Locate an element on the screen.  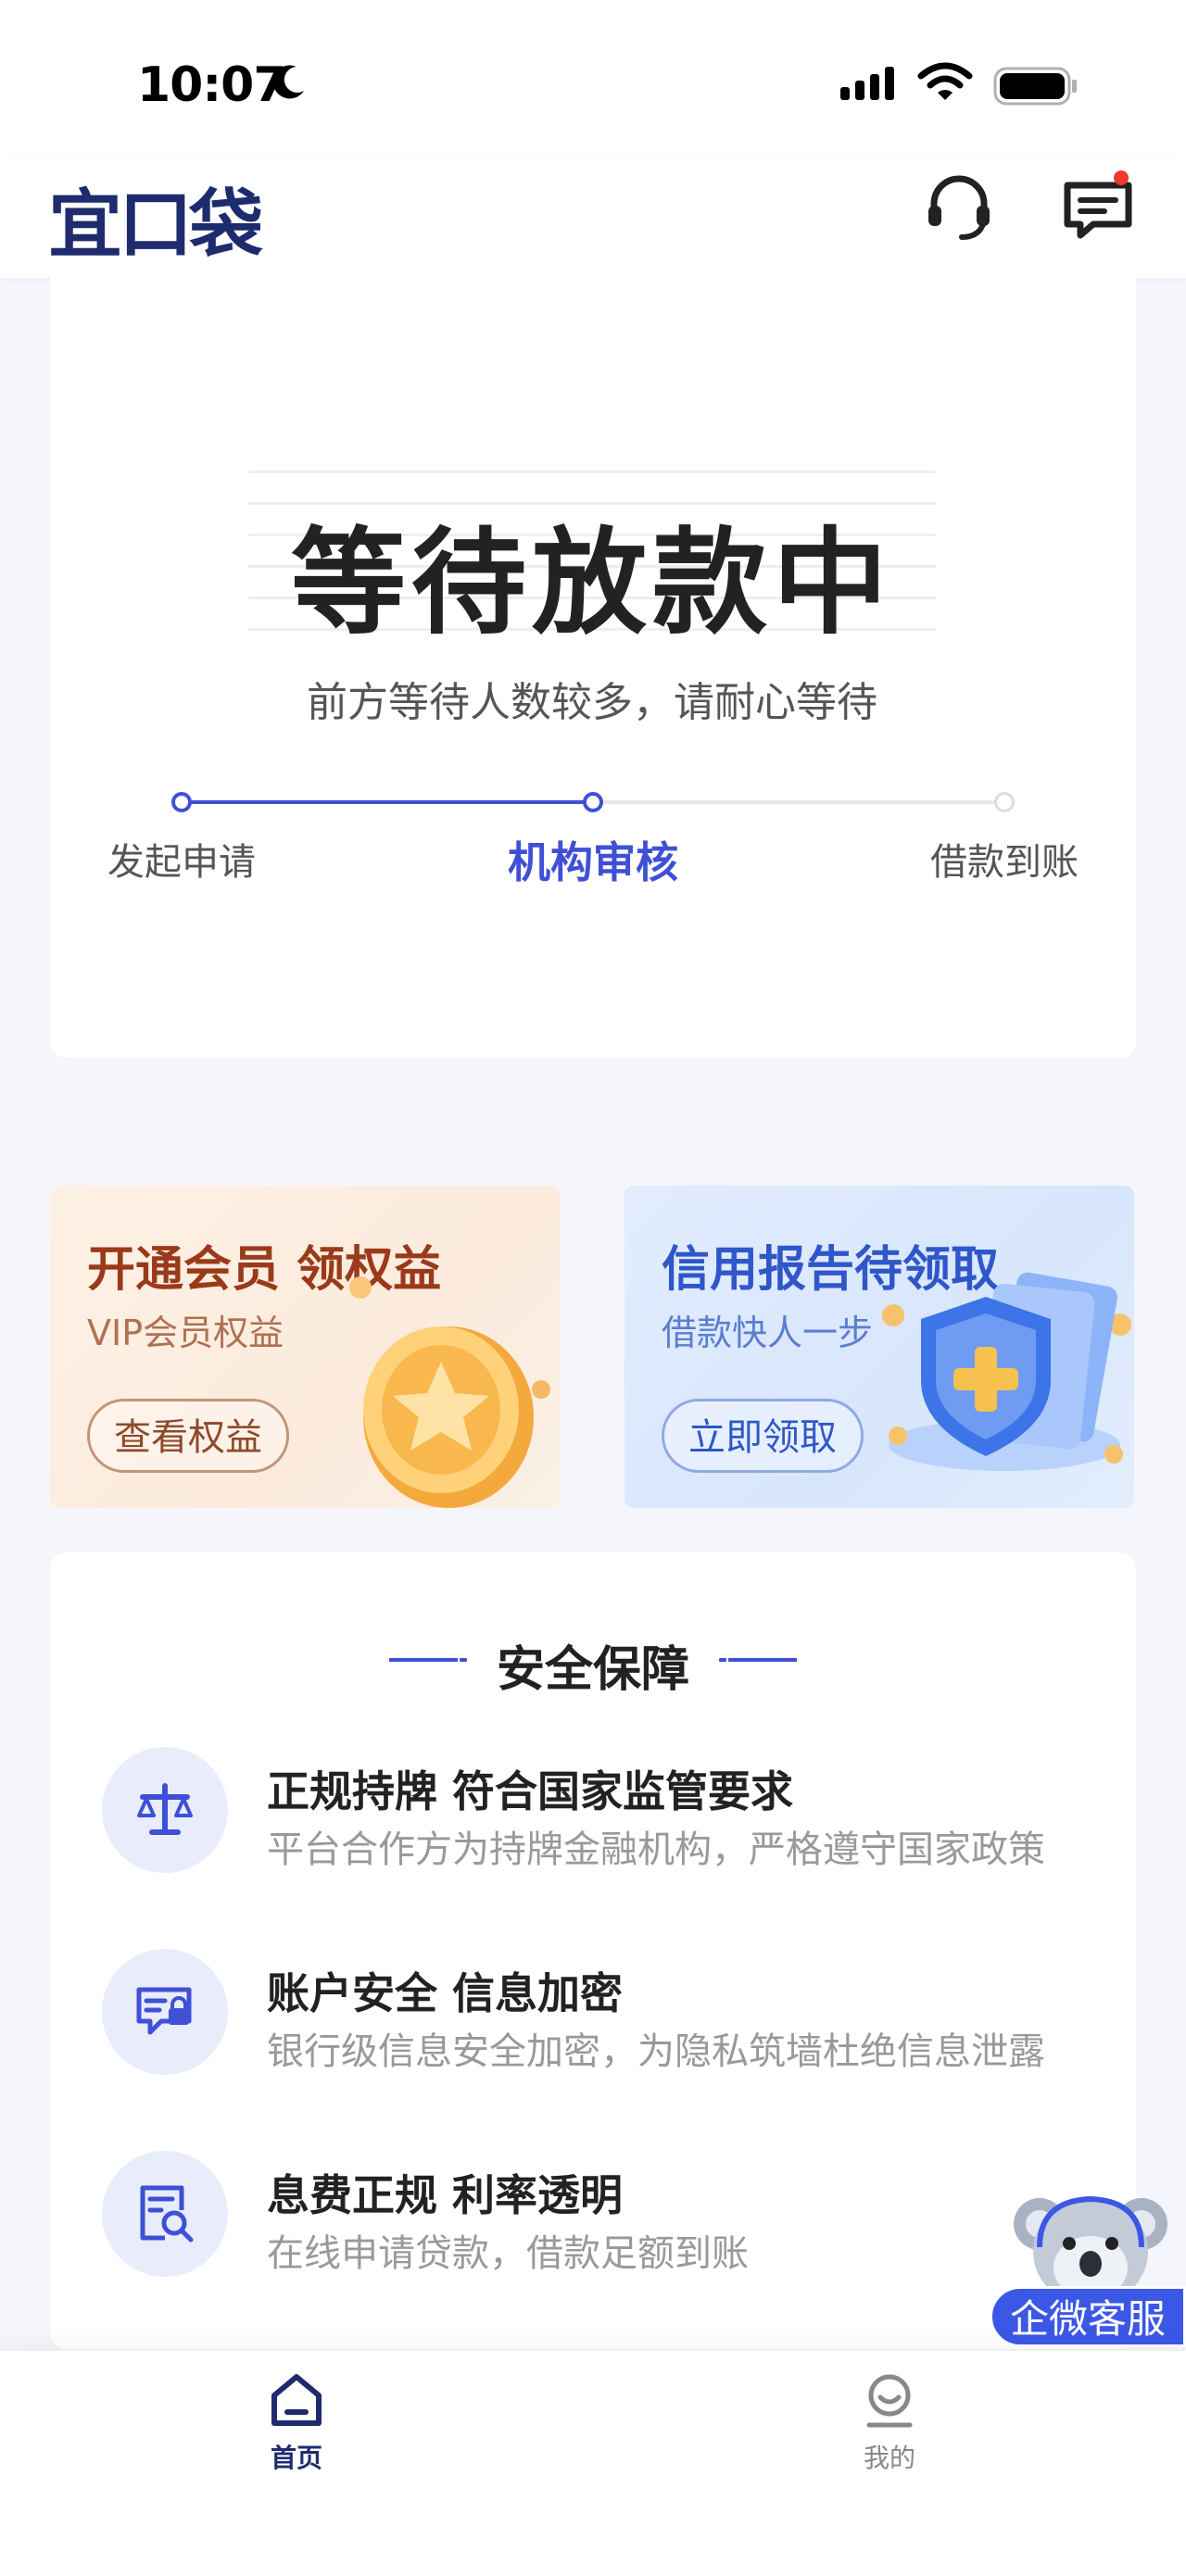
tab-mine: 我的 is located at coordinates (889, 2423).